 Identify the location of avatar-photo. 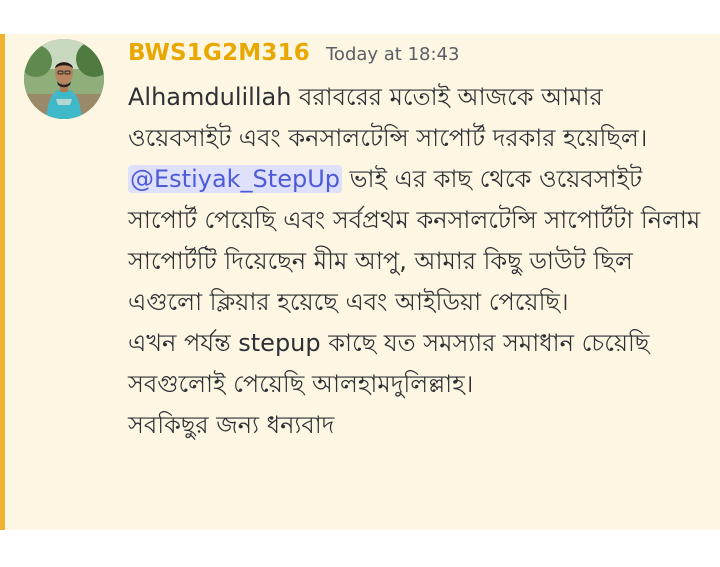
(64, 79).